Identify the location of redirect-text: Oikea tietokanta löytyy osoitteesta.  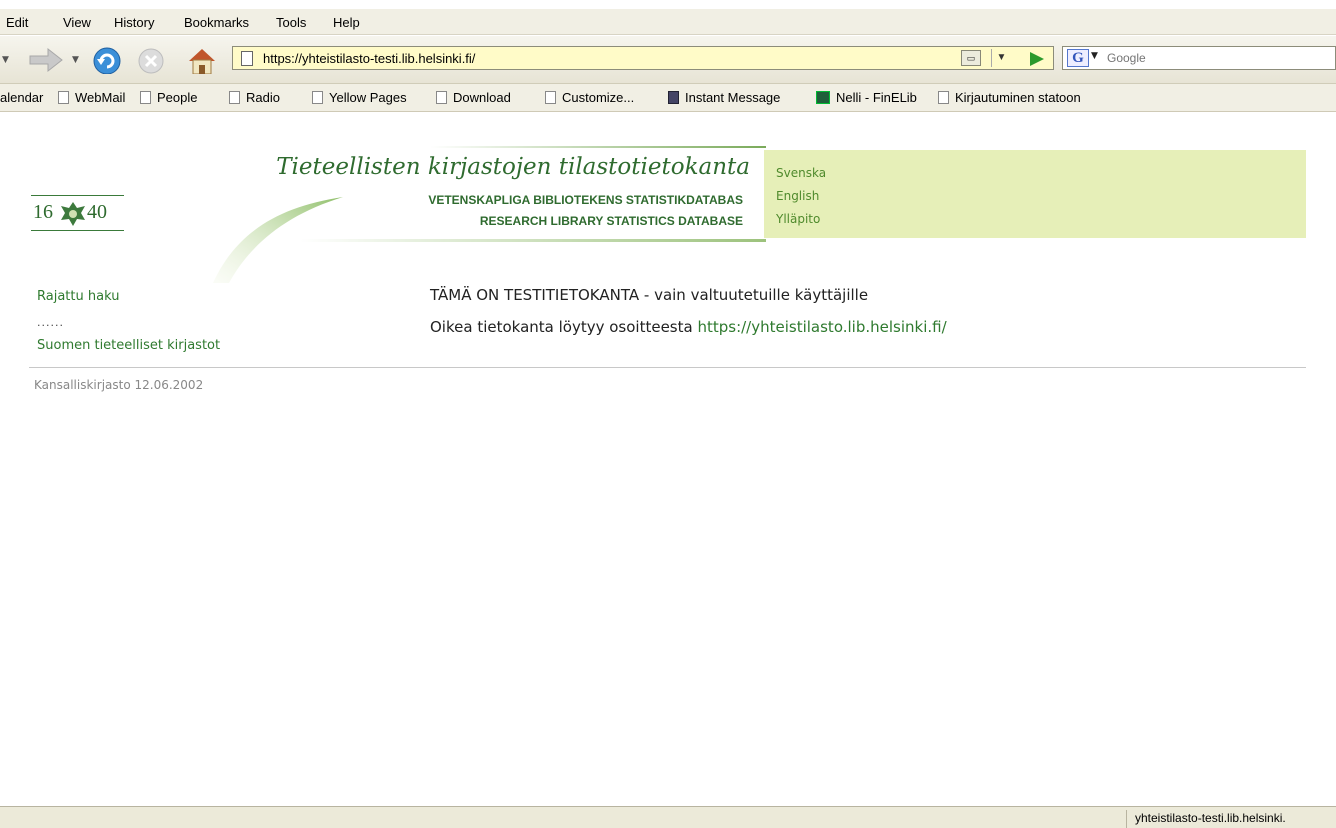
(561, 327).